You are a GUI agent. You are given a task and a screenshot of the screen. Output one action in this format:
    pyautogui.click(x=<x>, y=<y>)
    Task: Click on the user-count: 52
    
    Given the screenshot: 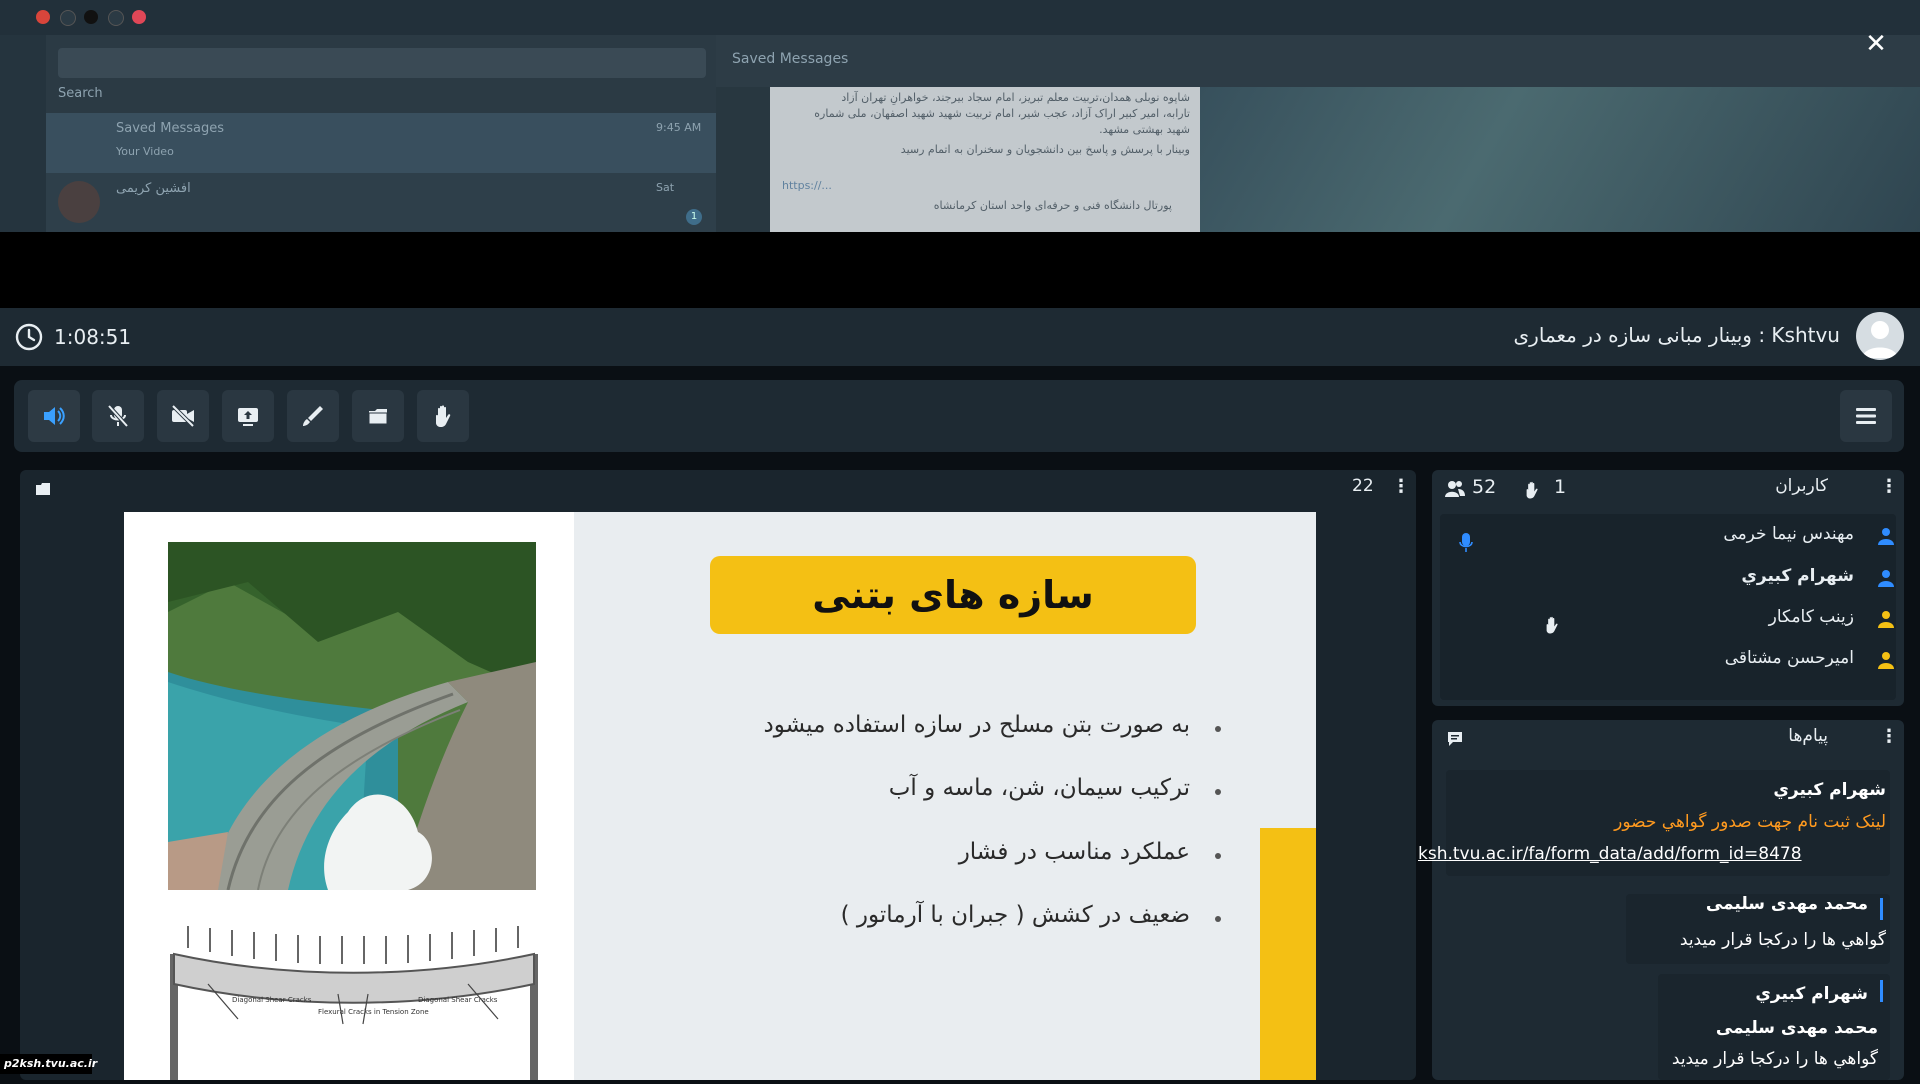 What is the action you would take?
    pyautogui.click(x=1484, y=487)
    